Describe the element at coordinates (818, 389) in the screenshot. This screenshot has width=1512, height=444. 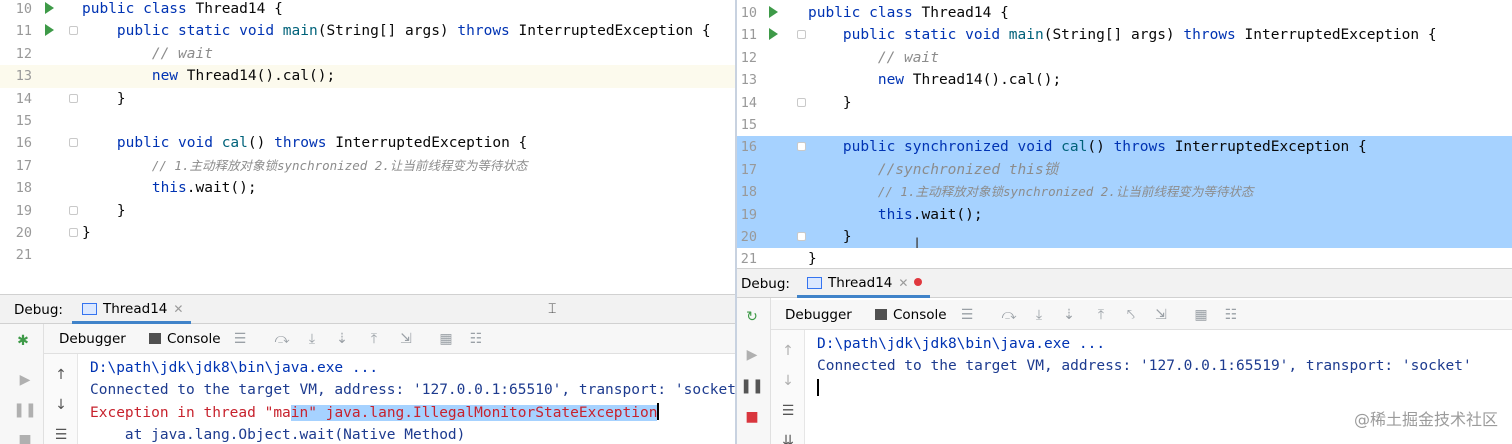
I see `console-input-line` at that location.